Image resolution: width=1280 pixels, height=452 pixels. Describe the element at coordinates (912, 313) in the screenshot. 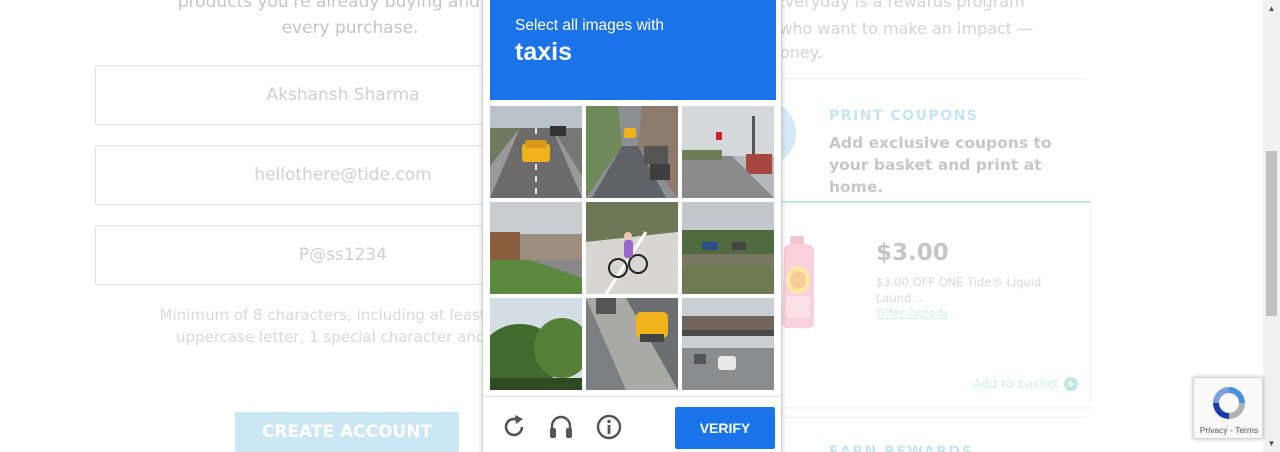

I see `offer-details-link: Offer Details` at that location.